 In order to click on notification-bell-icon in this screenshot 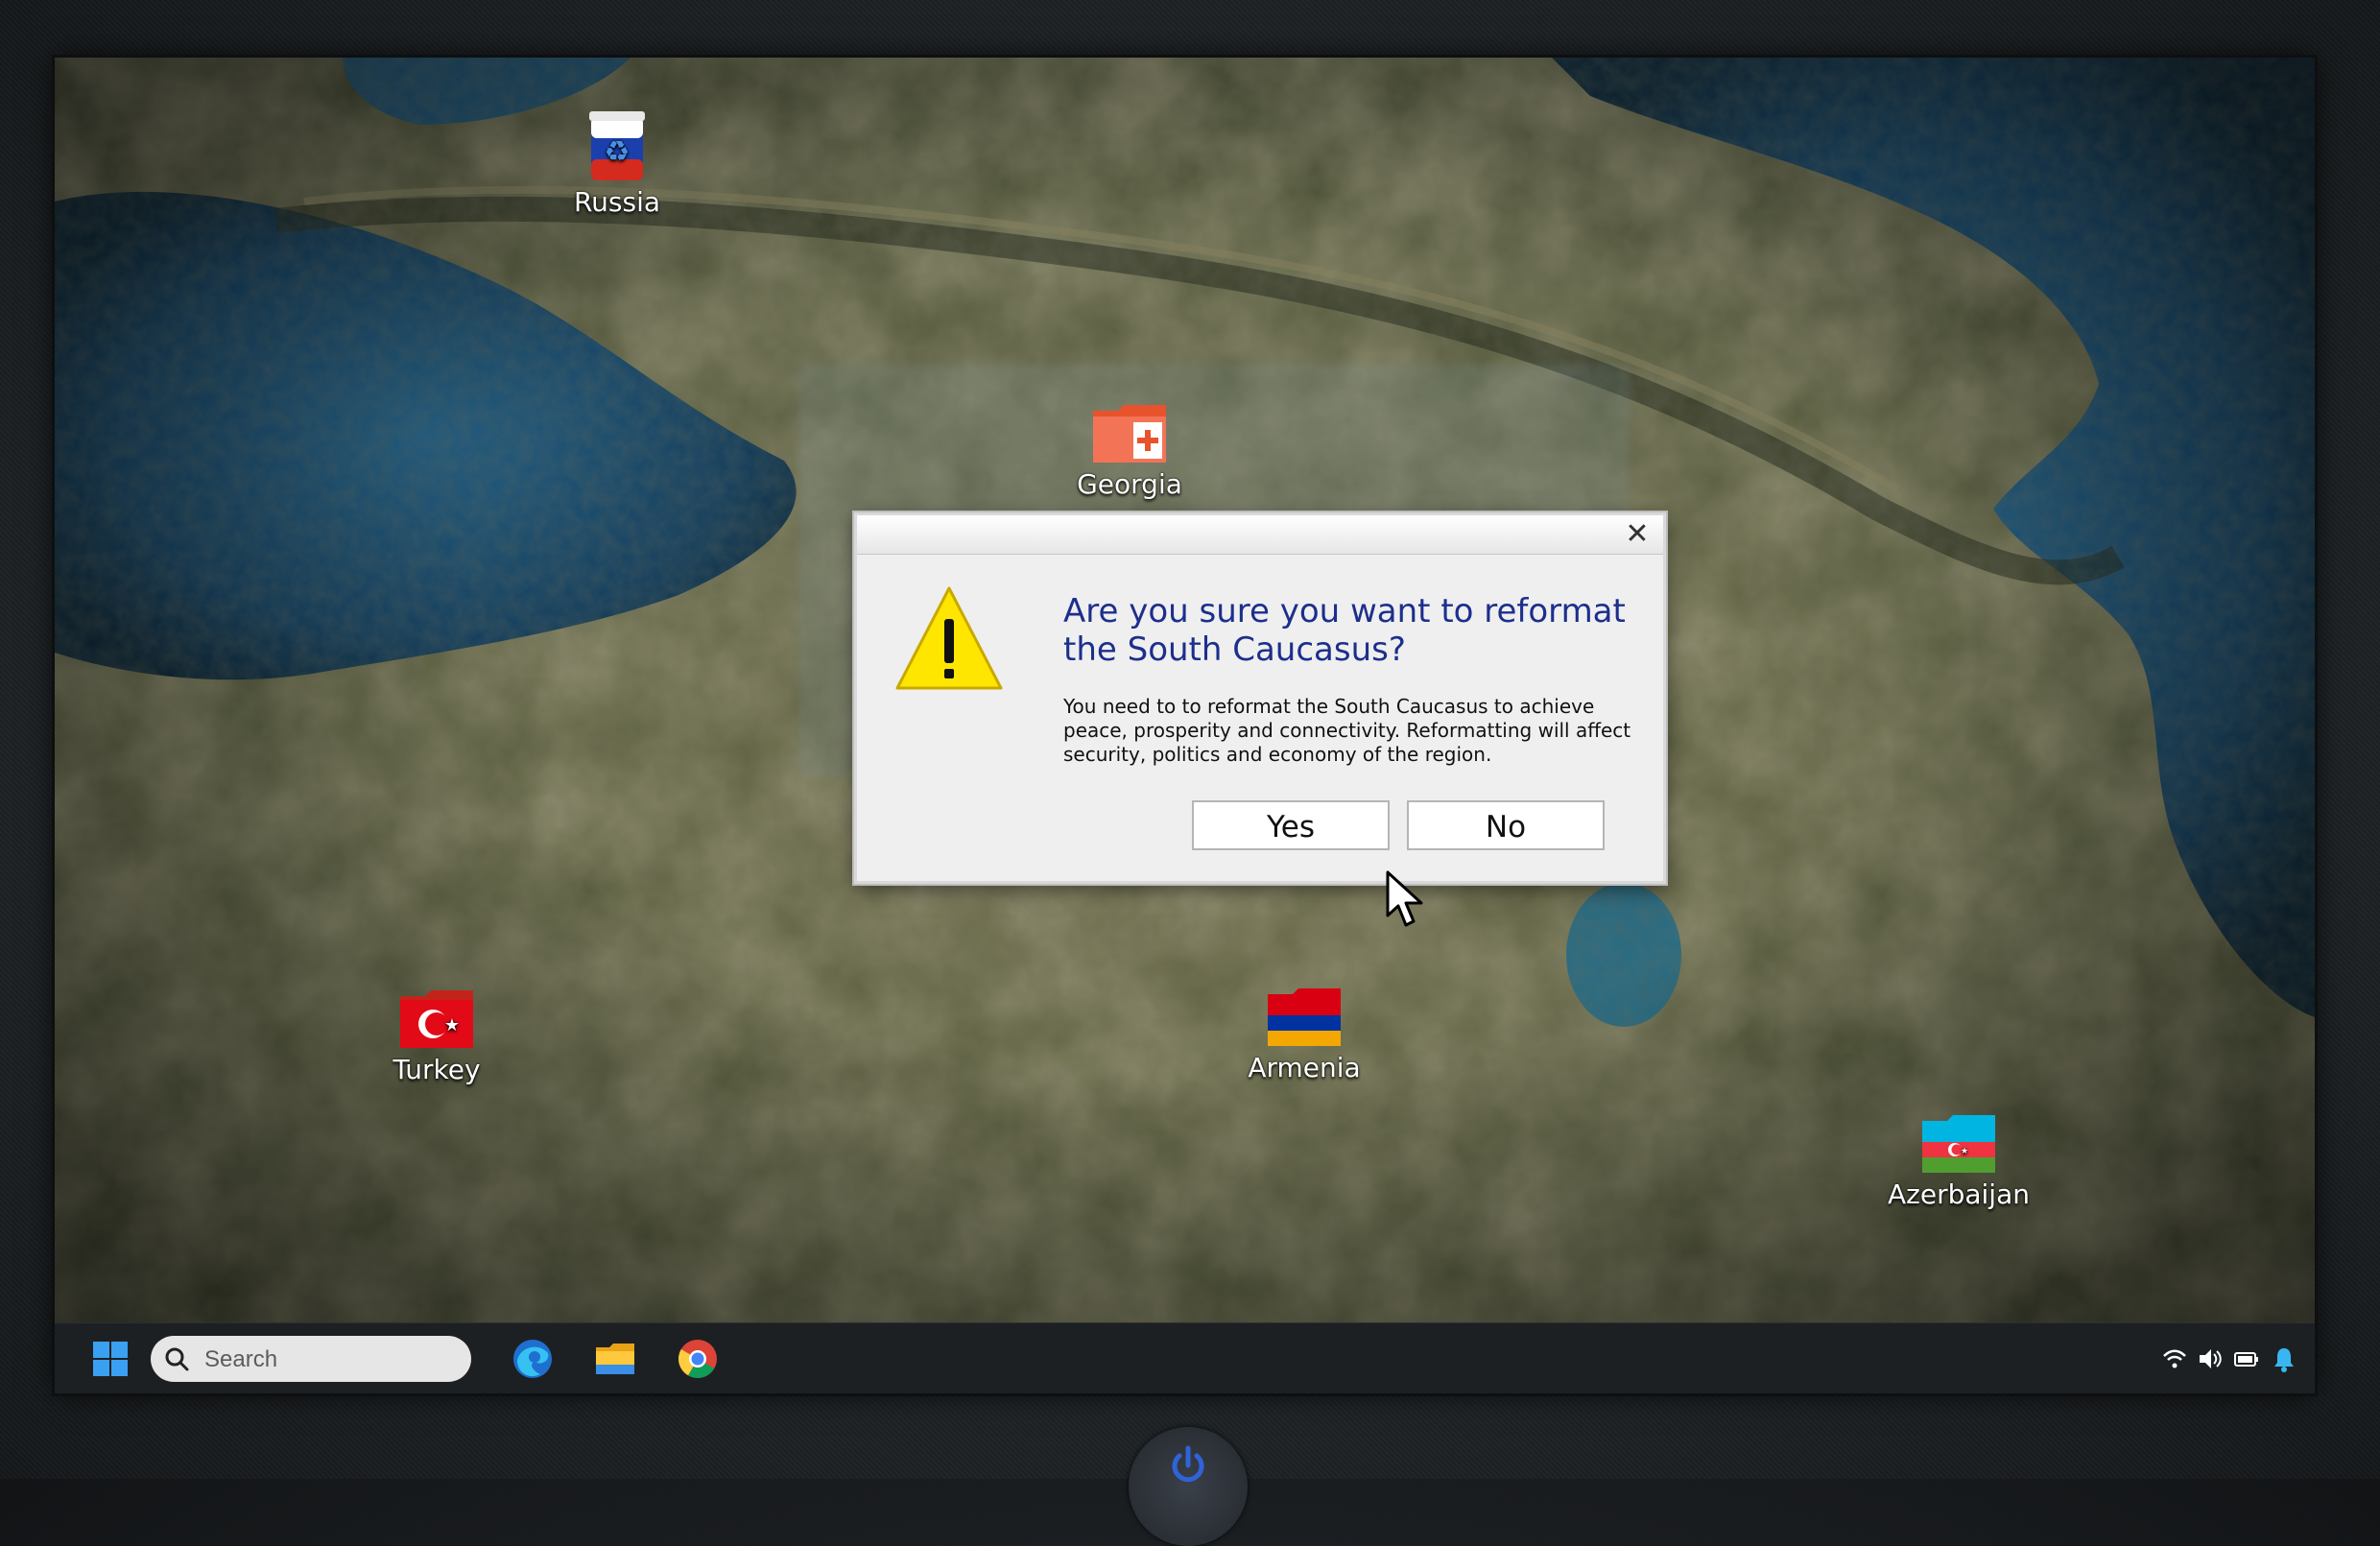, I will do `click(2284, 1358)`.